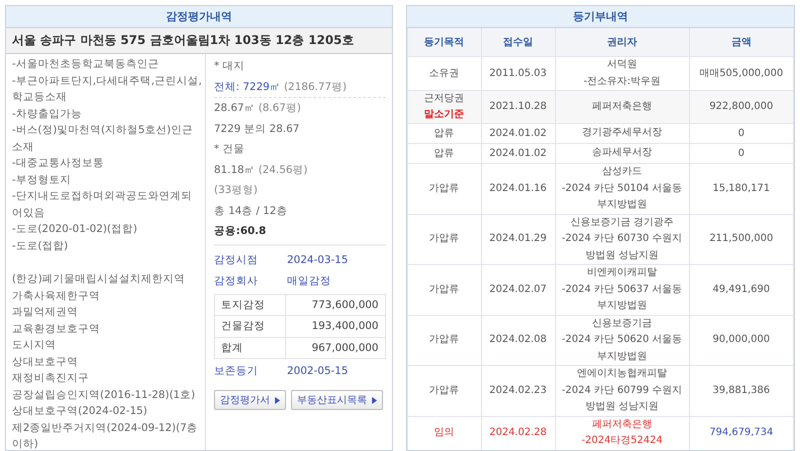  What do you see at coordinates (337, 400) in the screenshot?
I see `document-button: 부동산표시목록` at bounding box center [337, 400].